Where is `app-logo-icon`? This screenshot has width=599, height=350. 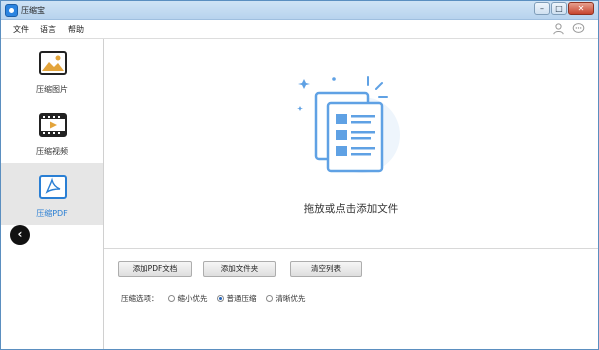 app-logo-icon is located at coordinates (11, 10).